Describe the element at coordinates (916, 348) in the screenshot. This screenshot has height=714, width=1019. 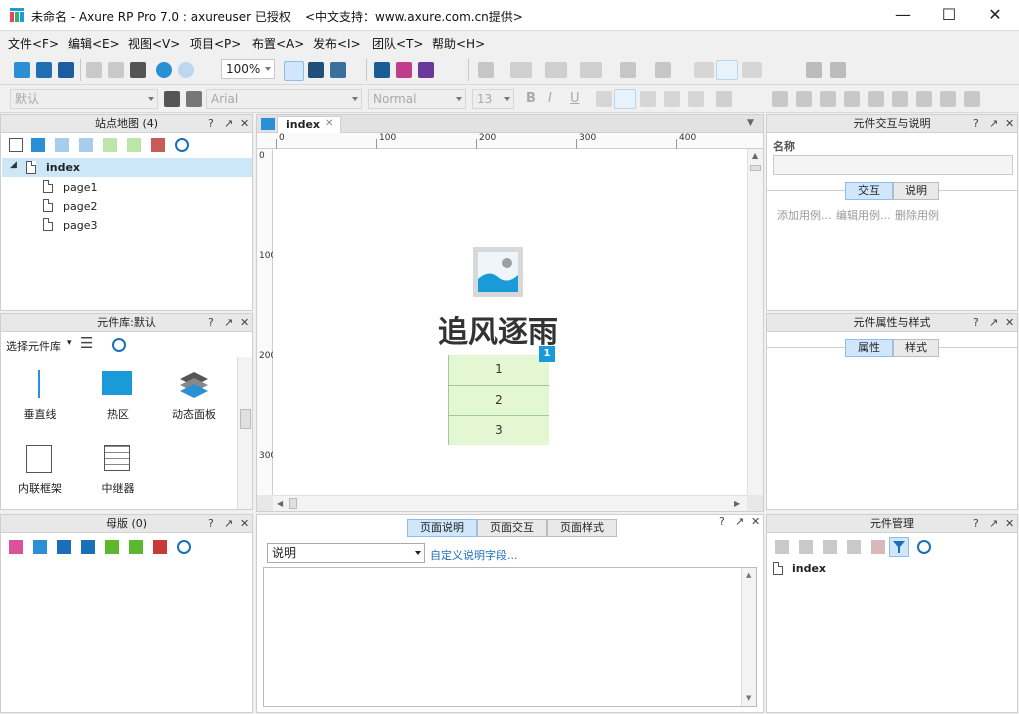
I see `tab-style: 样式` at that location.